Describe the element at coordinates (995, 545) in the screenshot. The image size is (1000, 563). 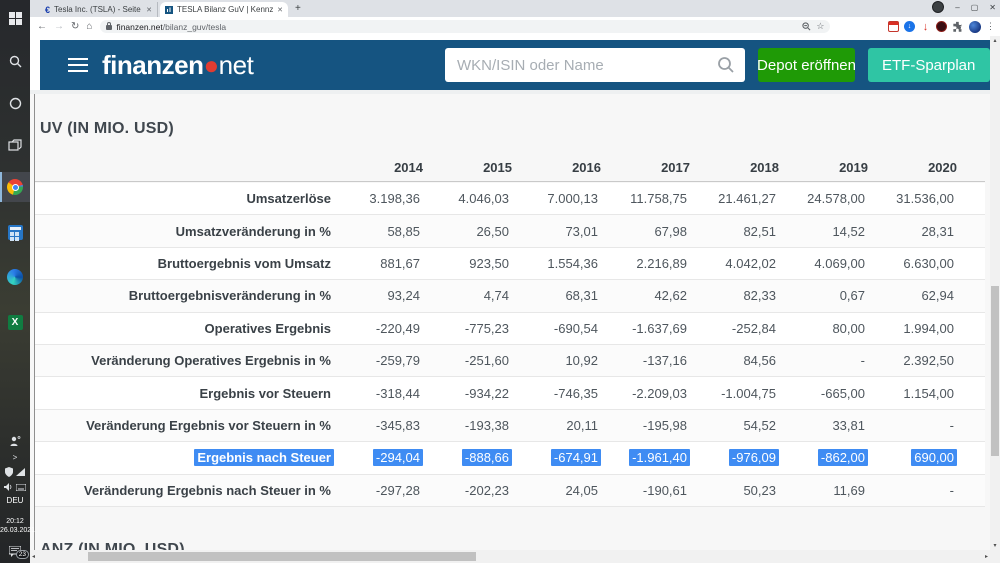
I see `scroll-down-arrow: ▾` at that location.